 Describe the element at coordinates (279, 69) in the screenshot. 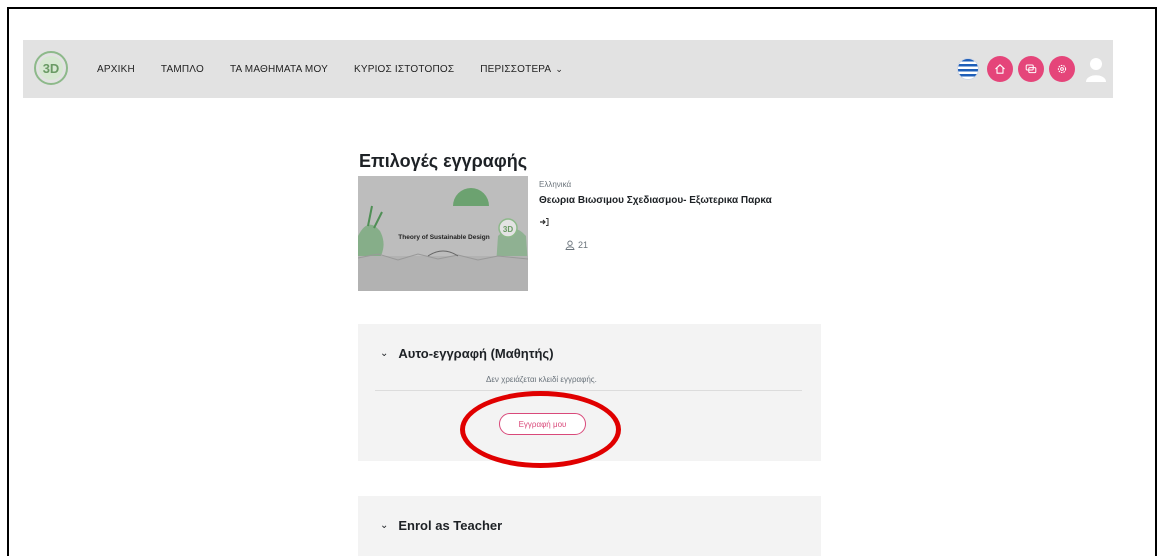

I see `nav-item-my-courses: ΤΑ ΜΑΘΗΜΑΤΑ ΜΟΥ` at that location.